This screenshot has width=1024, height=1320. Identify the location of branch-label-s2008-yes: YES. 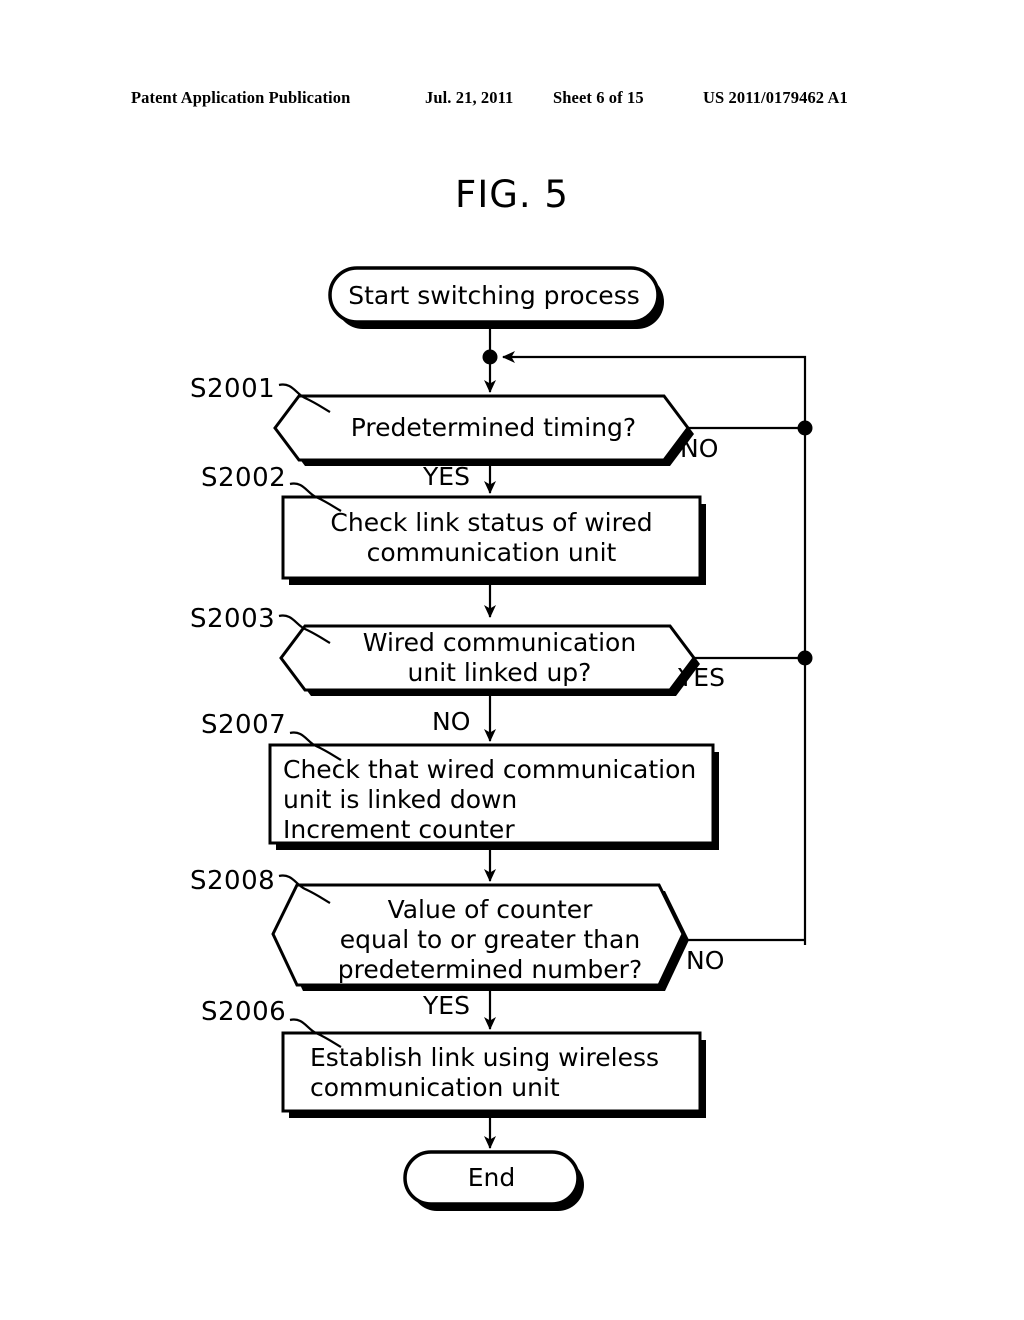
(446, 1005).